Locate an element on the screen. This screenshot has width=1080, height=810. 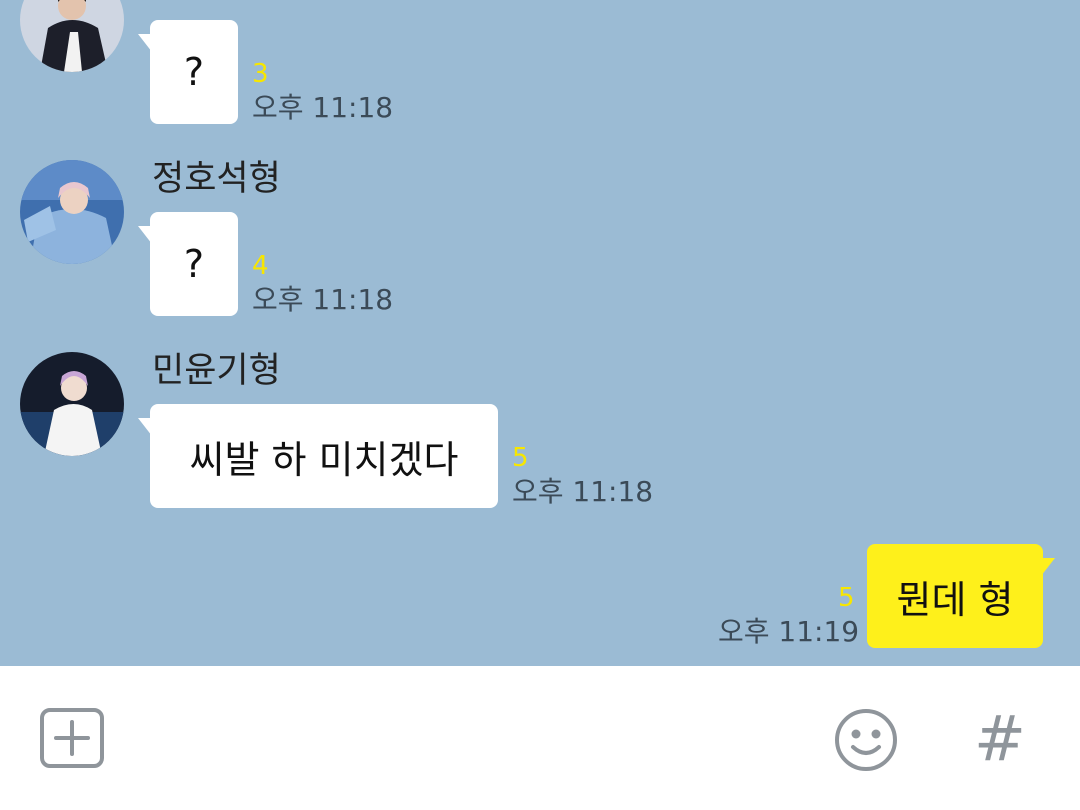
my-message-bubble: 뭔데 형 is located at coordinates (961, 596).